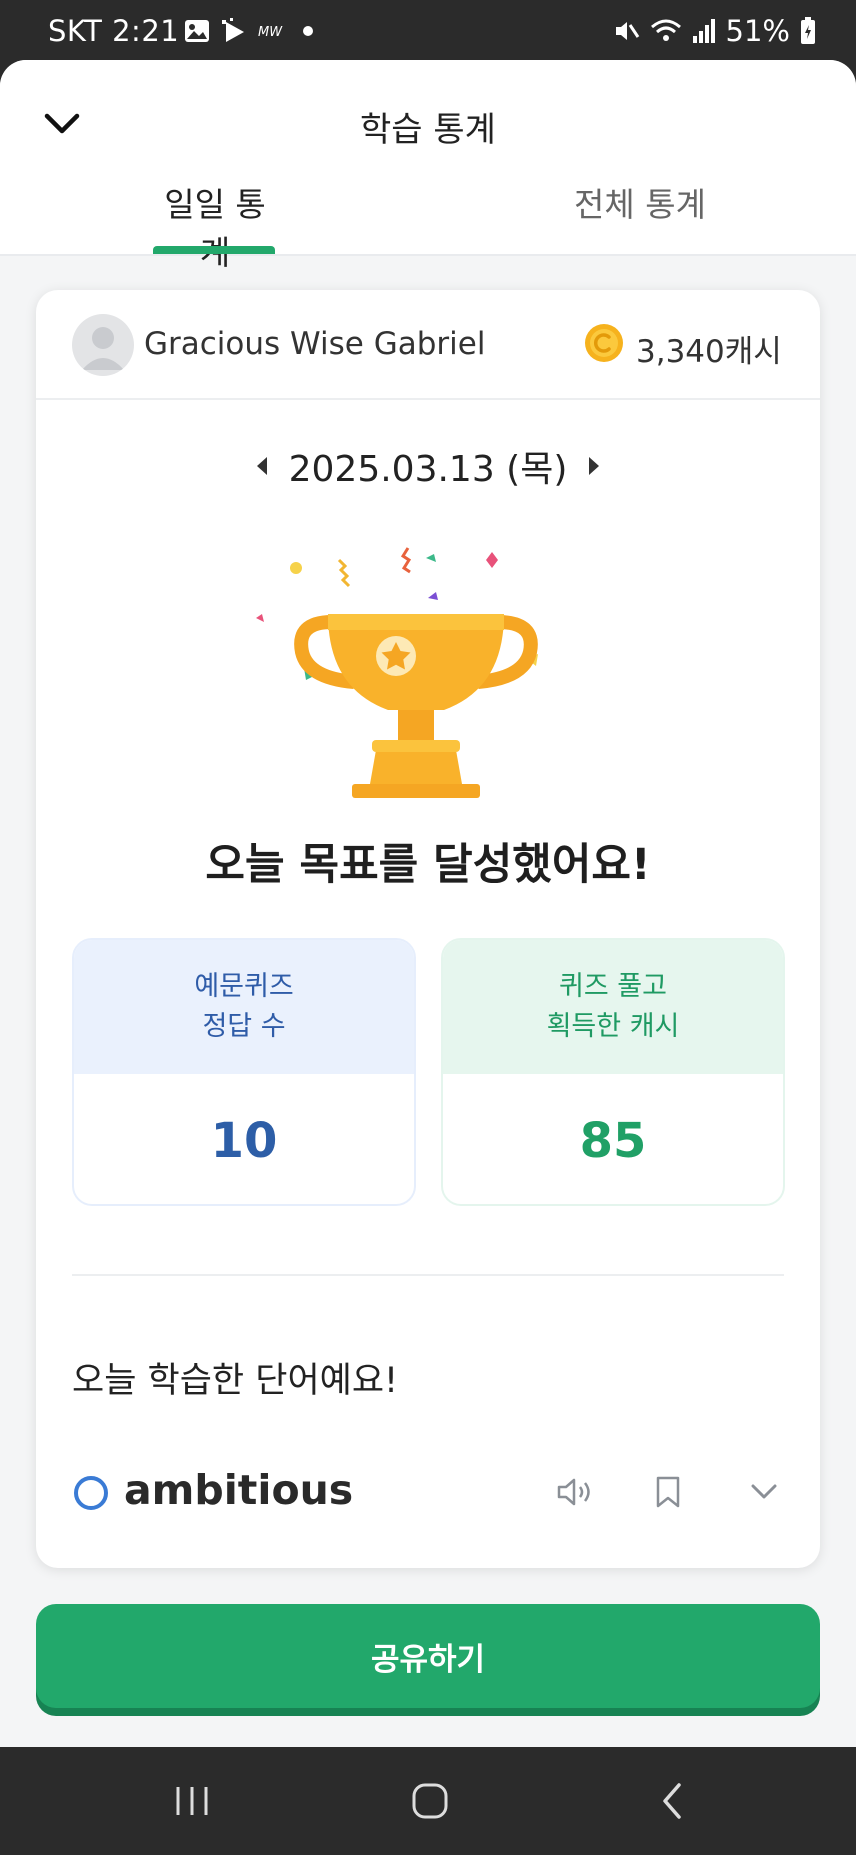  I want to click on divider, so click(428, 1275).